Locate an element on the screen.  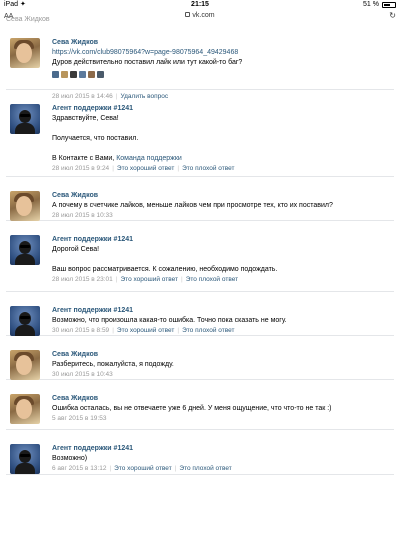
attached-photos is located at coordinates (221, 74).